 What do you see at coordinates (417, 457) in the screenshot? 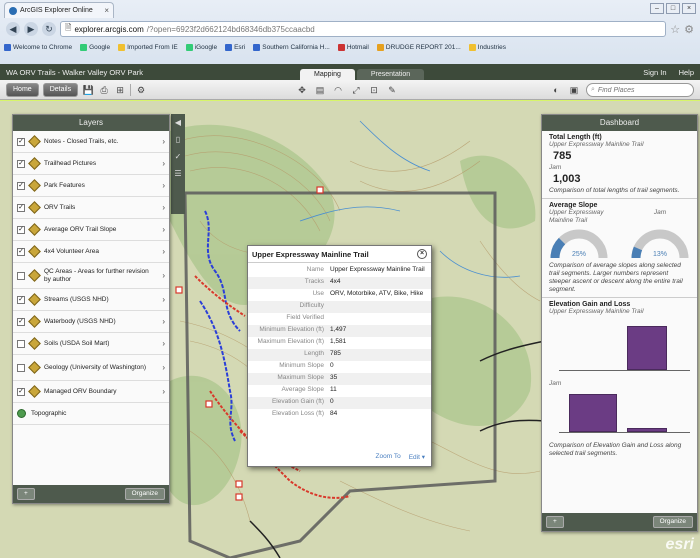
I see `edit-link: Edit ▾` at bounding box center [417, 457].